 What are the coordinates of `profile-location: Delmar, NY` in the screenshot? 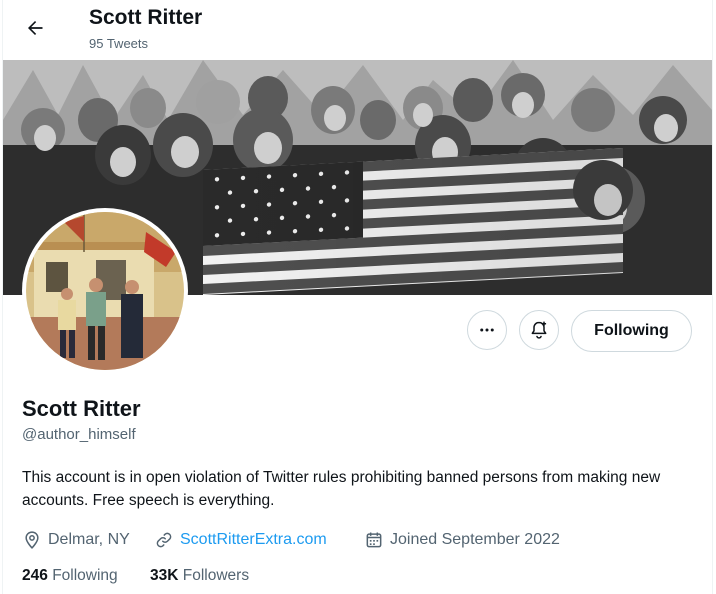 It's located at (76, 540).